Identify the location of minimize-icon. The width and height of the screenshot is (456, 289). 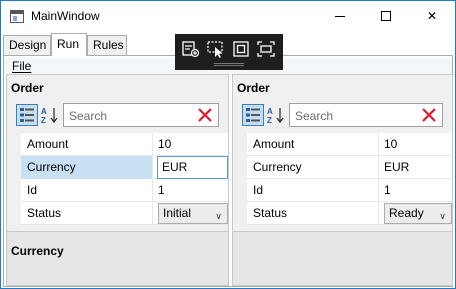
(340, 16).